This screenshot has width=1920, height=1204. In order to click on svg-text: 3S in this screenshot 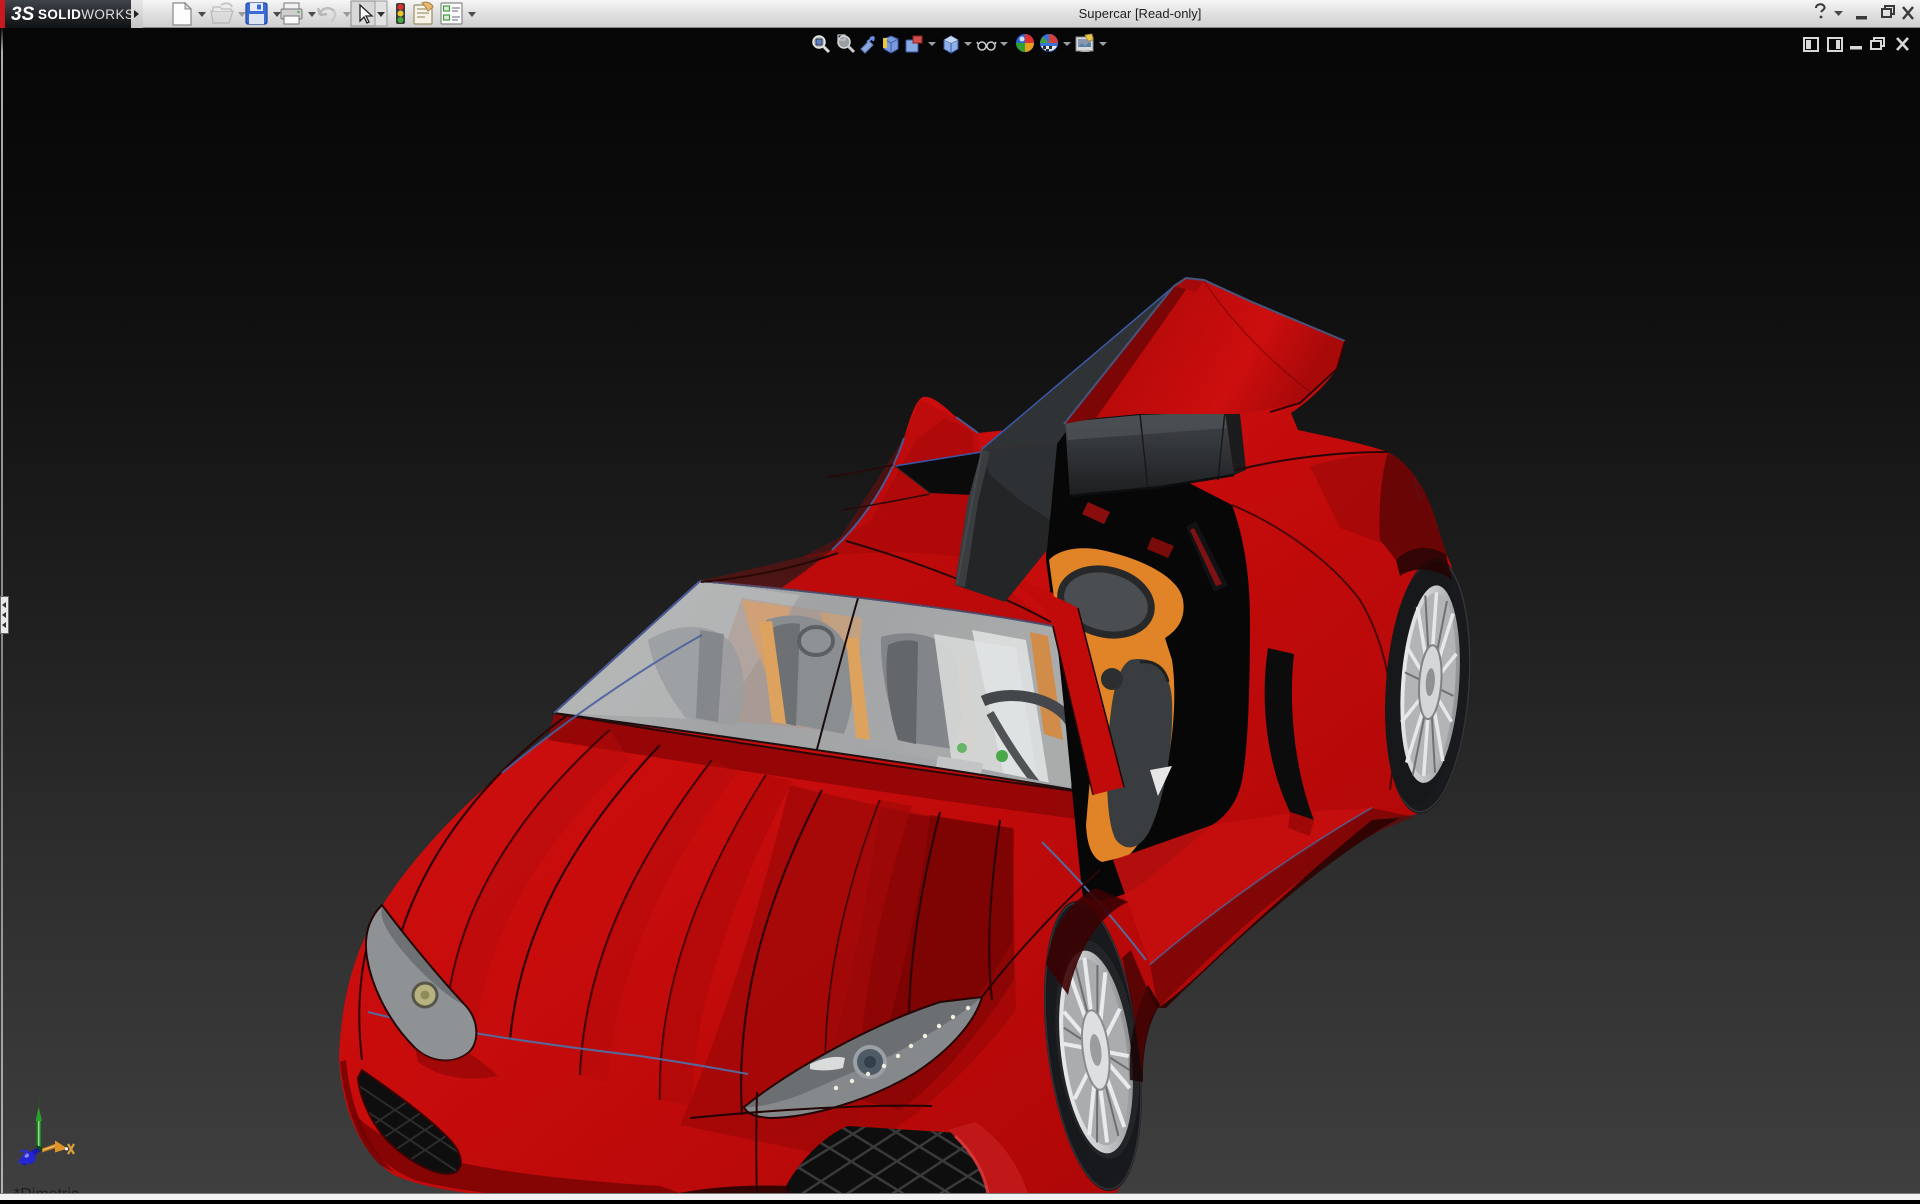, I will do `click(23, 14)`.